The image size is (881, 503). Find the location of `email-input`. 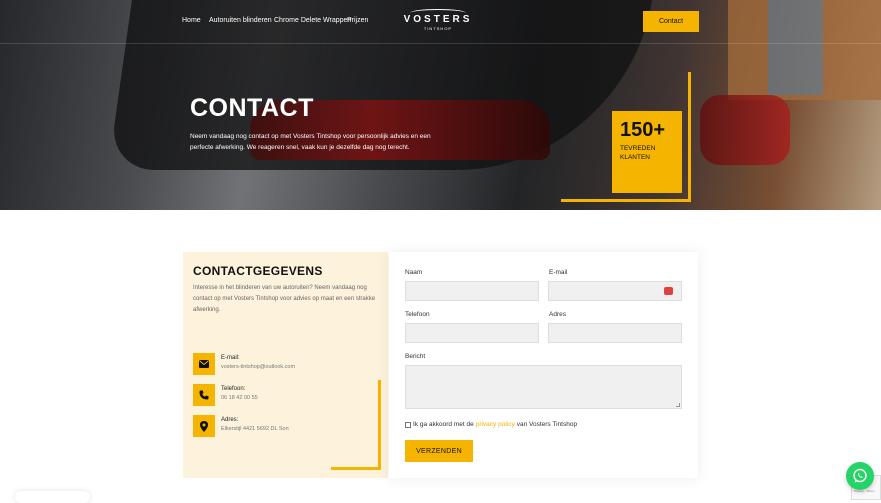

email-input is located at coordinates (615, 291).